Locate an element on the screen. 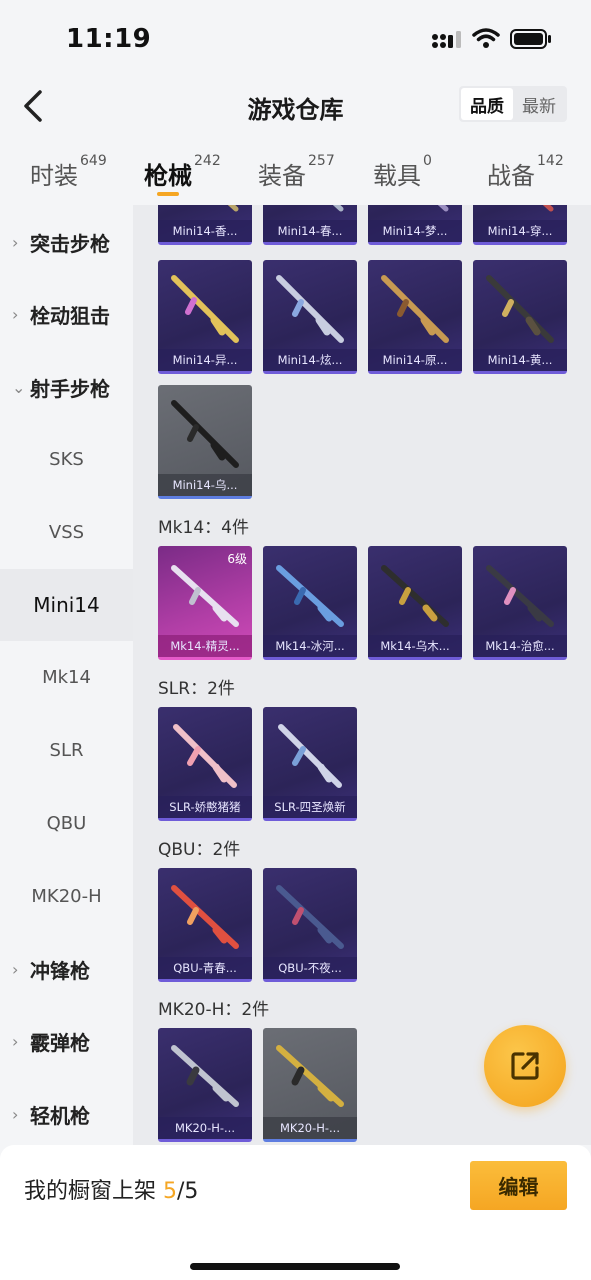 Image resolution: width=591 pixels, height=1280 pixels. sidebar-item-assault-rifles: › 突击步枪 is located at coordinates (66, 242).